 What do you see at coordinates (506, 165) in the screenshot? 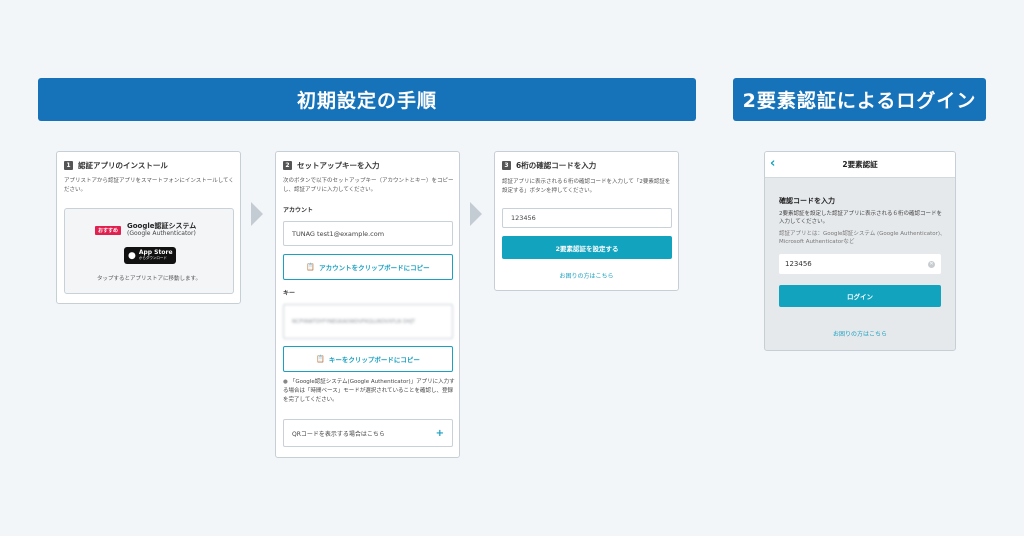
I see `step-number: 3` at bounding box center [506, 165].